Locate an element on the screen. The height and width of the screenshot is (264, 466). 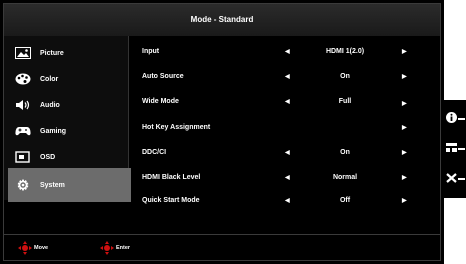
sidebar-item-label: OSD is located at coordinates (48, 157).